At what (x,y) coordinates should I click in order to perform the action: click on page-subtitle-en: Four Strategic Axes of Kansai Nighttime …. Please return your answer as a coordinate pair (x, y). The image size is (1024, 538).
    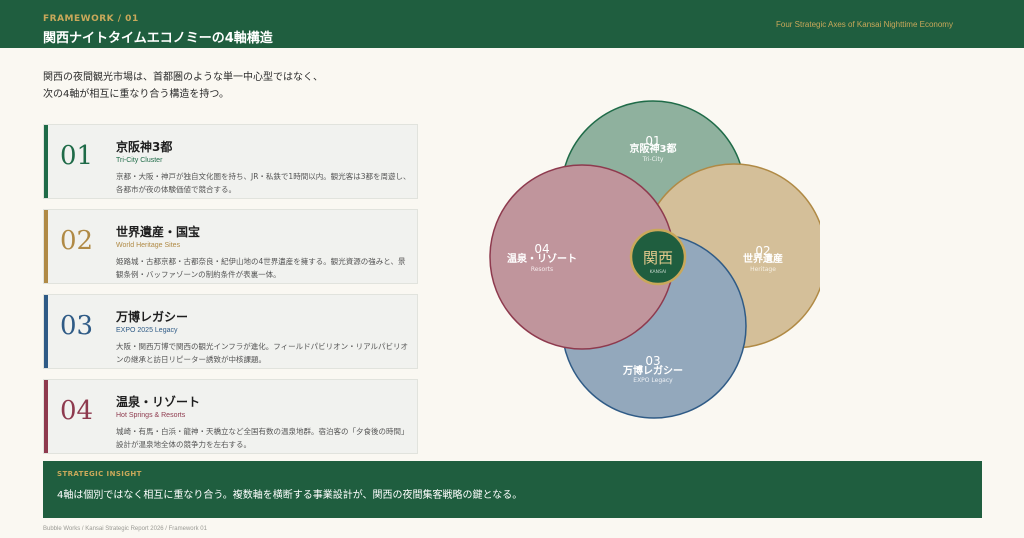
    Looking at the image, I should click on (864, 24).